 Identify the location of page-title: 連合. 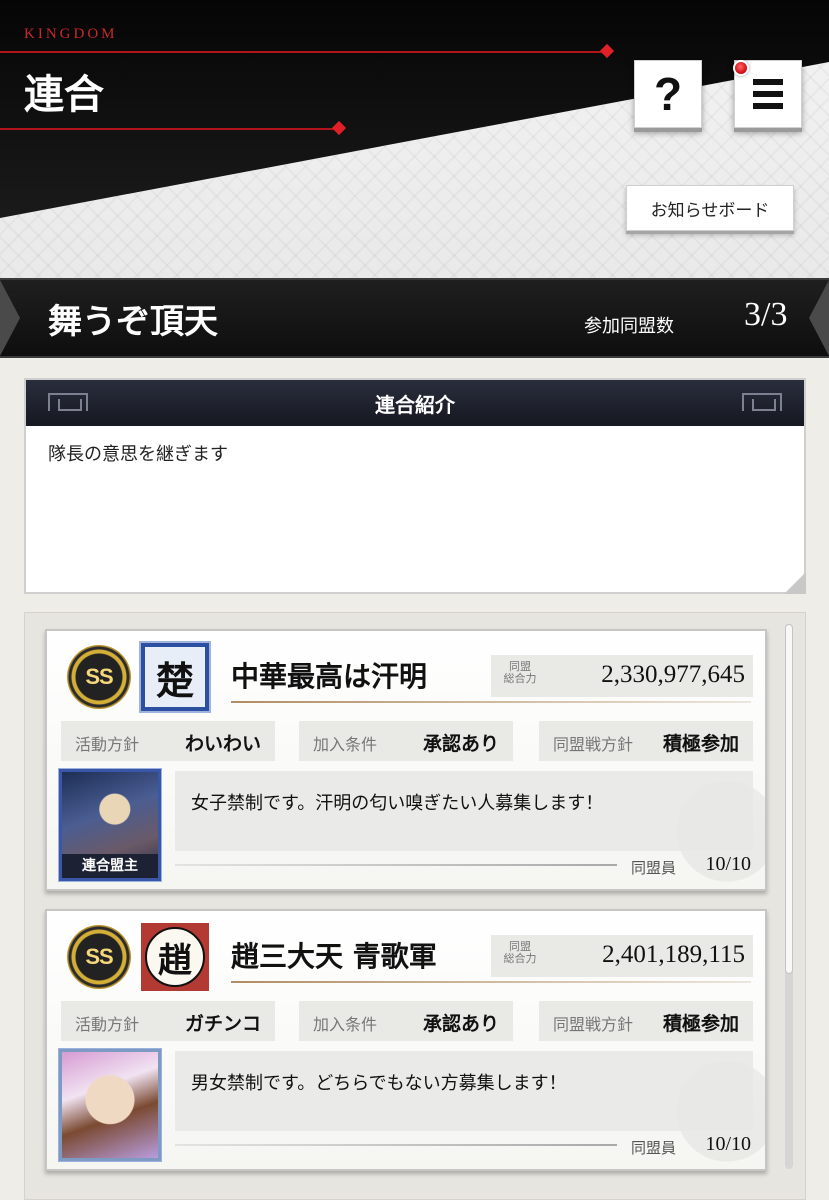
(64, 94).